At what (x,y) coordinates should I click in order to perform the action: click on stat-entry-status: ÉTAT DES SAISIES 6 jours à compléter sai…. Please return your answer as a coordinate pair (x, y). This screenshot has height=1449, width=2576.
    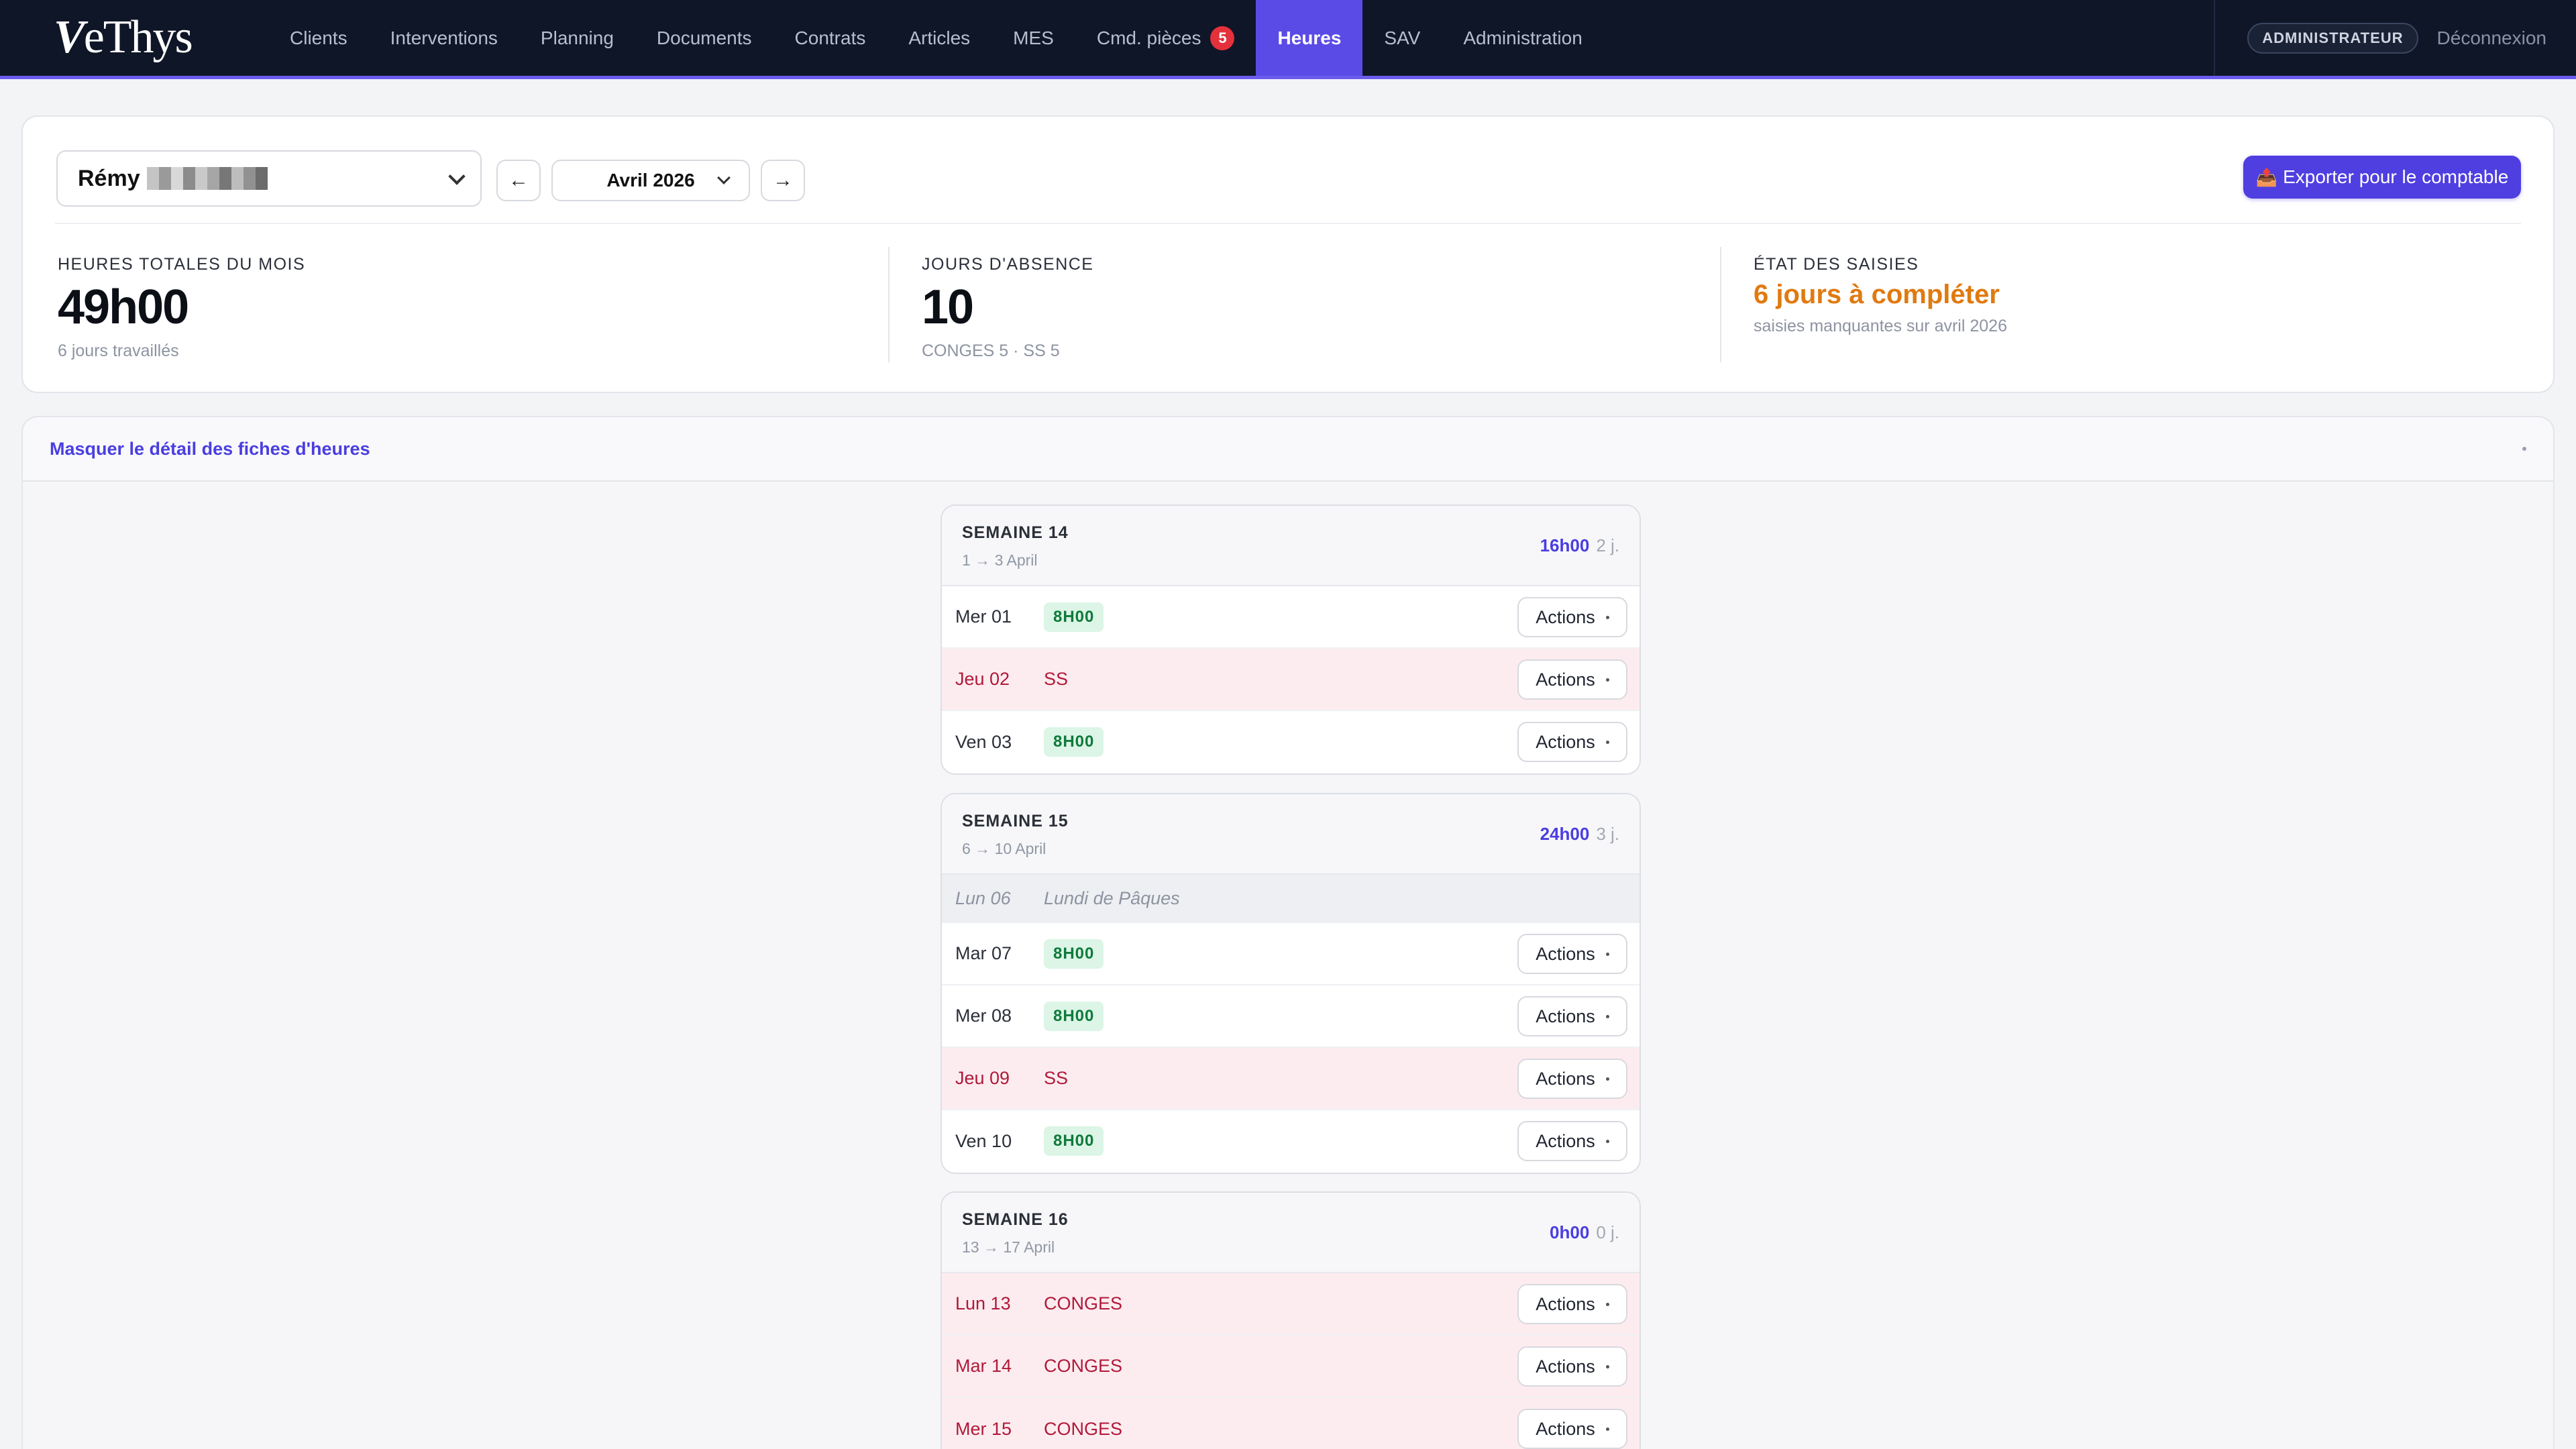
    Looking at the image, I should click on (1880, 295).